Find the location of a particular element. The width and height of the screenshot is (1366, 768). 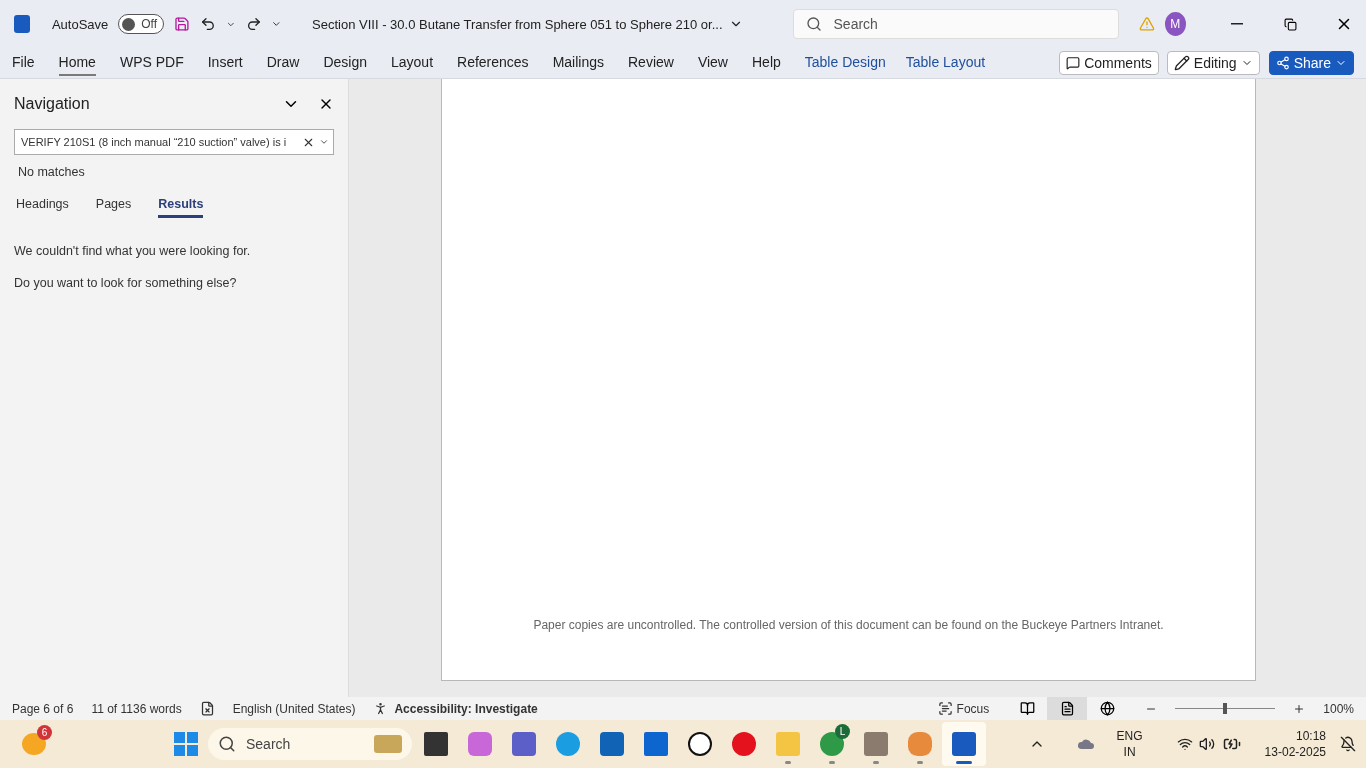

ribbon-tab: Review is located at coordinates (651, 63).